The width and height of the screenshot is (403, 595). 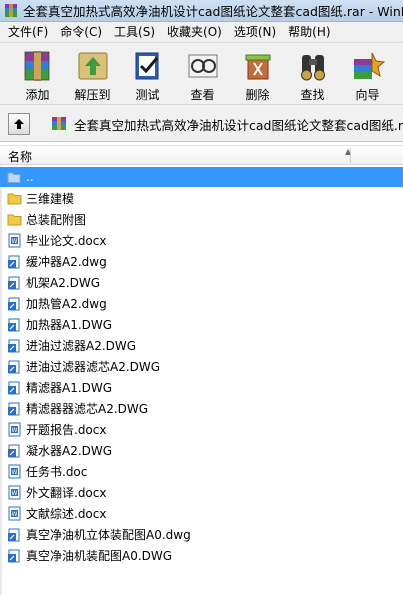 I want to click on file-name: 精滤器A1.DWG, so click(x=69, y=387).